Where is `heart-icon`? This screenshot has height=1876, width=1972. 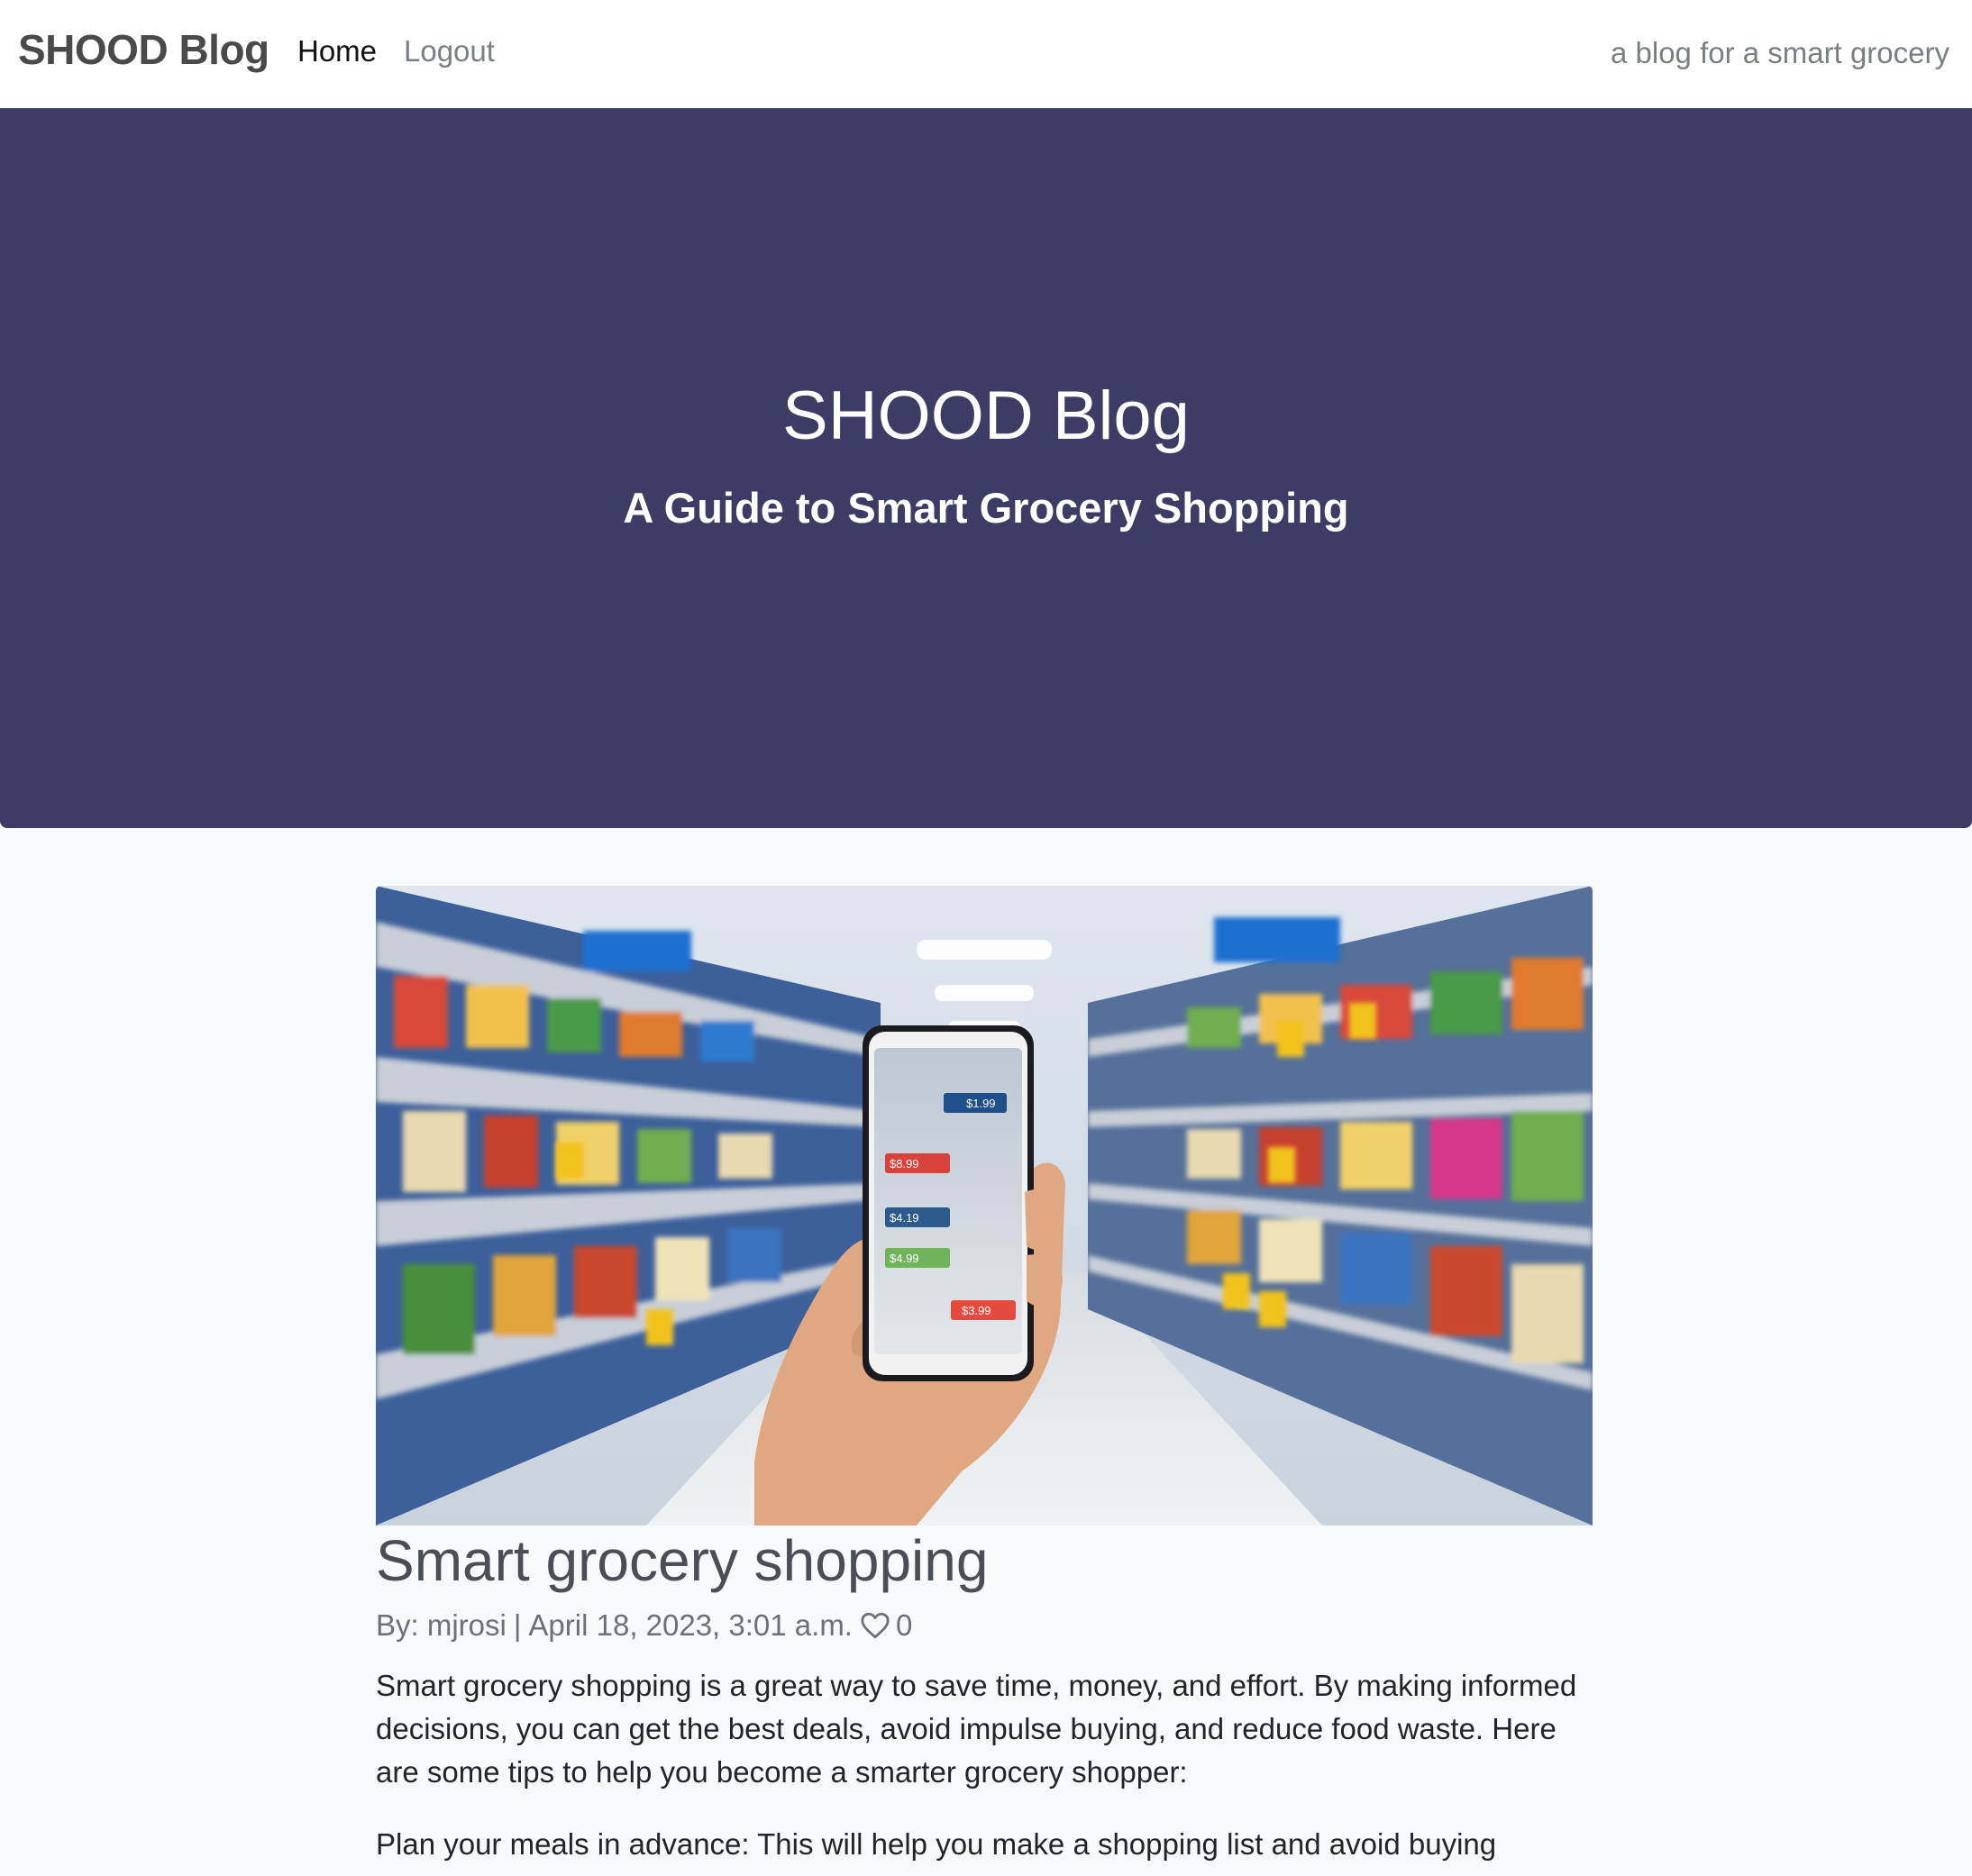
heart-icon is located at coordinates (875, 1625).